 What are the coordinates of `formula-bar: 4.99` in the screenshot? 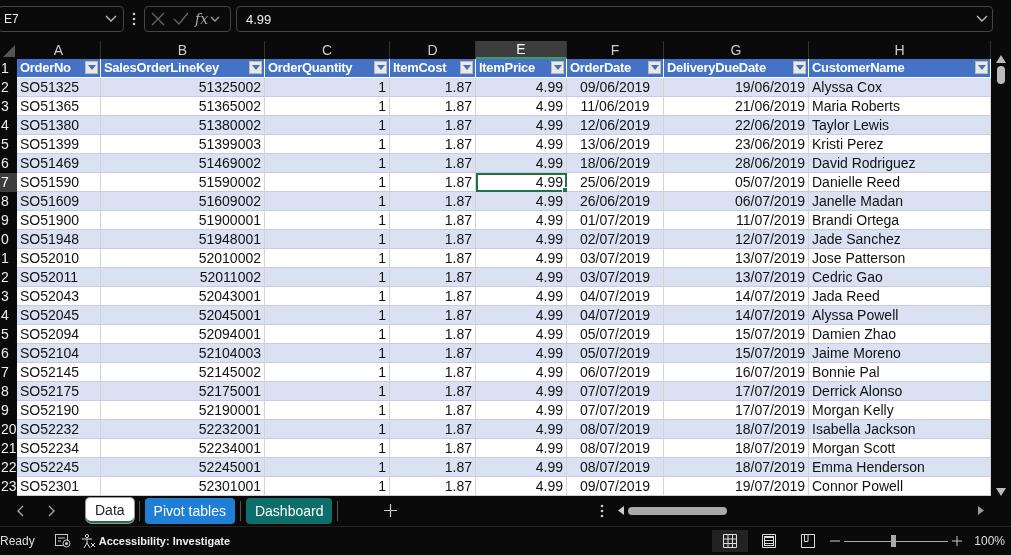 It's located at (614, 19).